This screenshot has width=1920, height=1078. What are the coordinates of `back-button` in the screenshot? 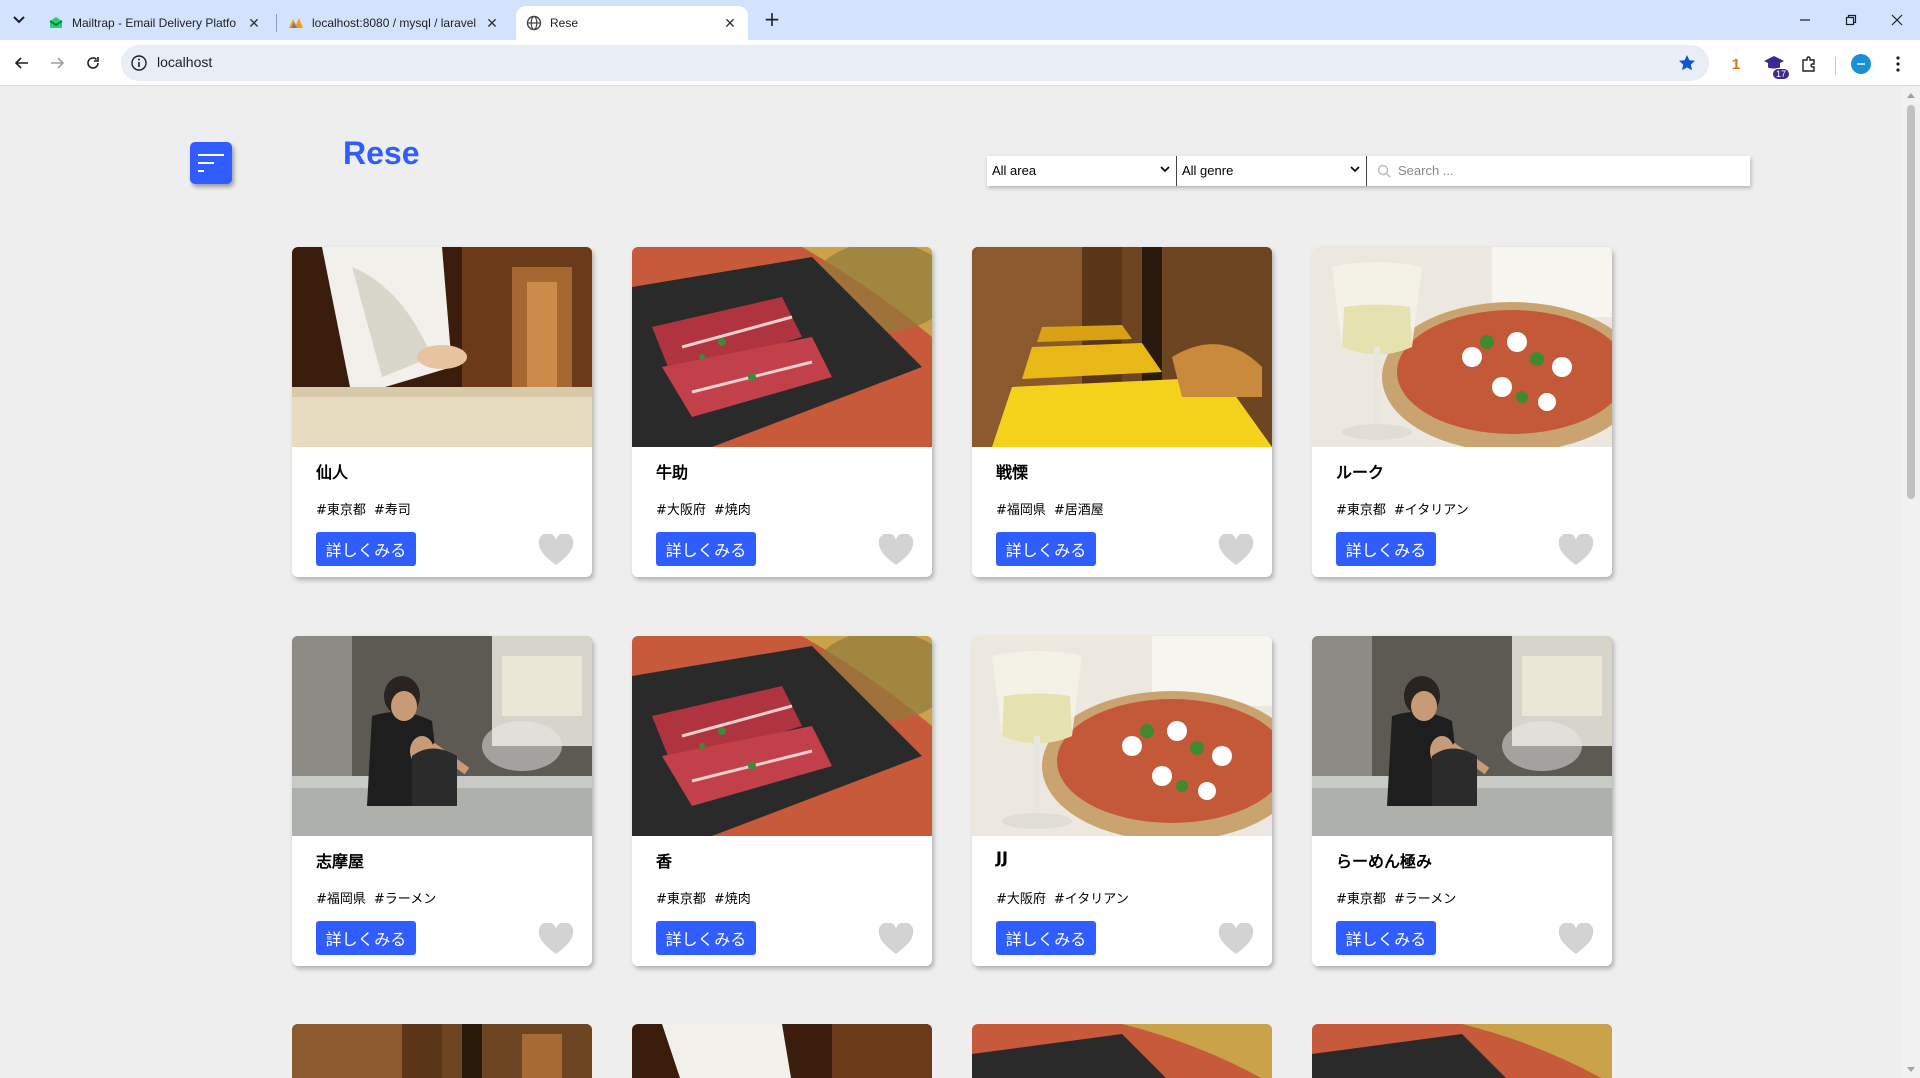 It's located at (22, 63).